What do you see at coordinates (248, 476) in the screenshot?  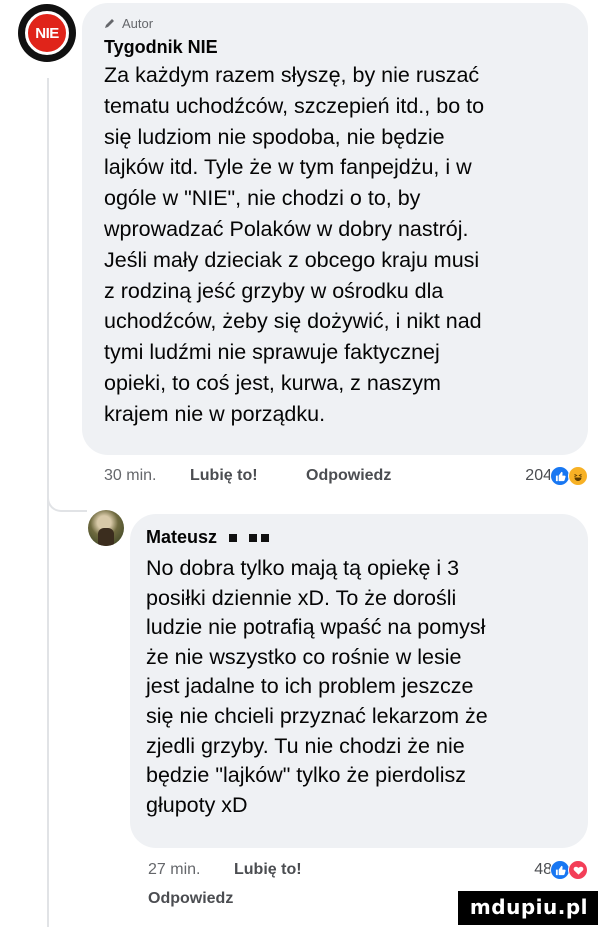 I see `like-button: Lubię to!` at bounding box center [248, 476].